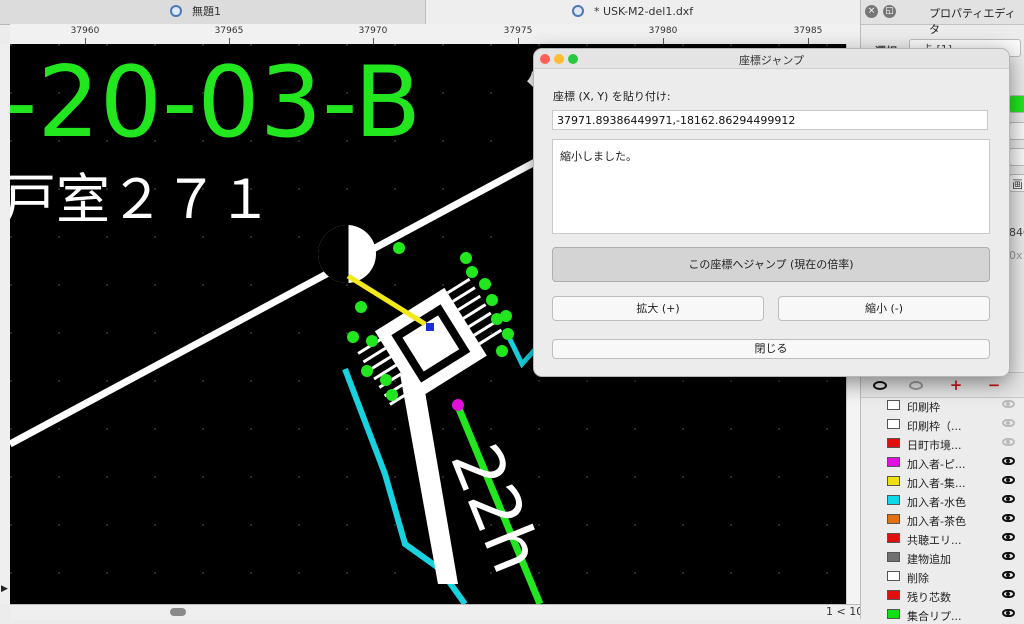 This screenshot has height=624, width=1024. I want to click on zoom-status: 1 < 10, so click(845, 611).